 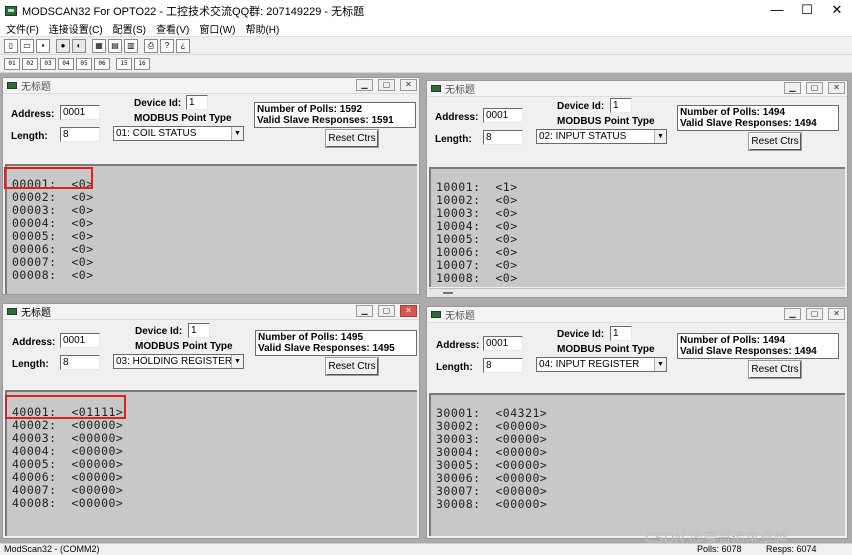 I want to click on valid-responses: Valid Slave Responses: 1495, so click(x=326, y=348).